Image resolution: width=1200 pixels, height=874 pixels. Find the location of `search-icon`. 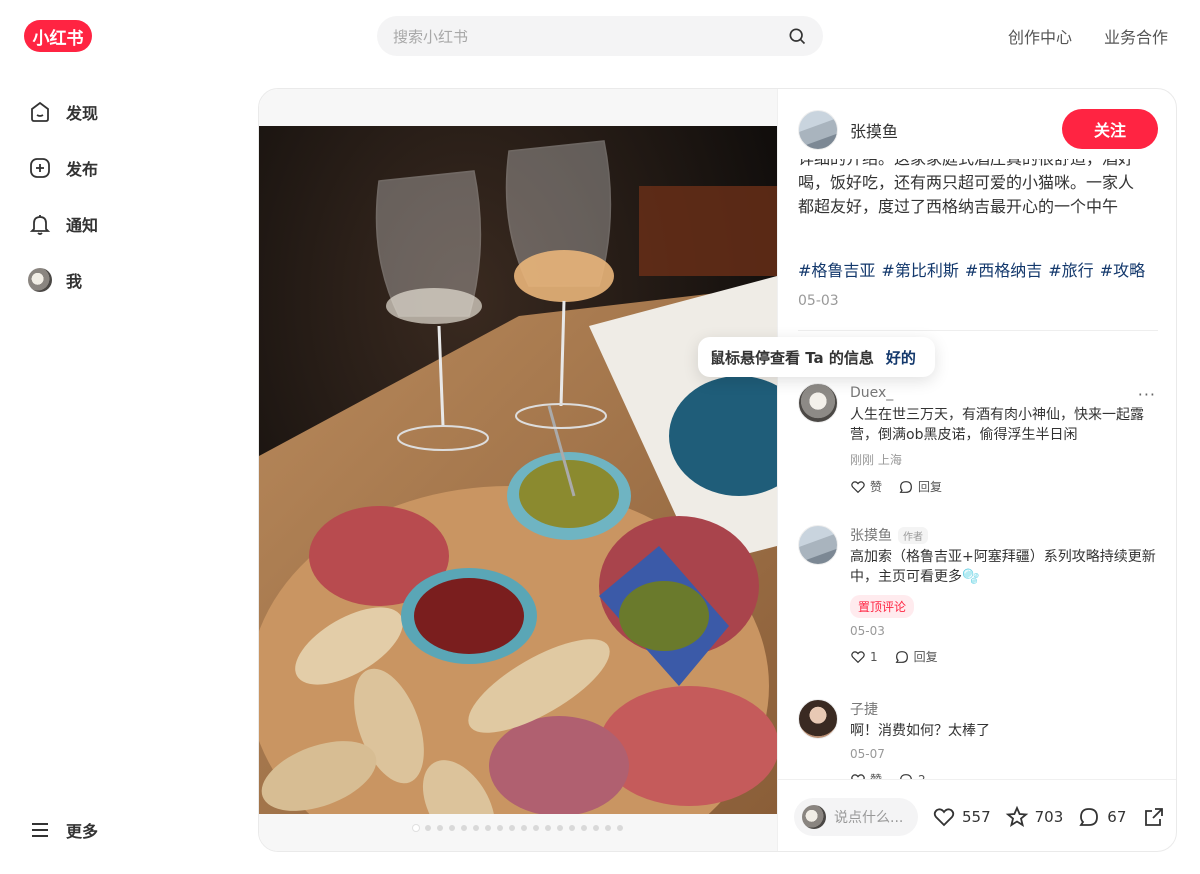

search-icon is located at coordinates (797, 36).